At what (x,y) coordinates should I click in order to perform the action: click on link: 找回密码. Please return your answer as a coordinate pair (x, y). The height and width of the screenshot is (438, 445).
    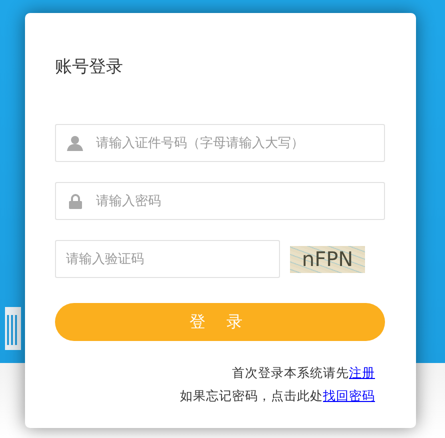
    Looking at the image, I should click on (349, 396).